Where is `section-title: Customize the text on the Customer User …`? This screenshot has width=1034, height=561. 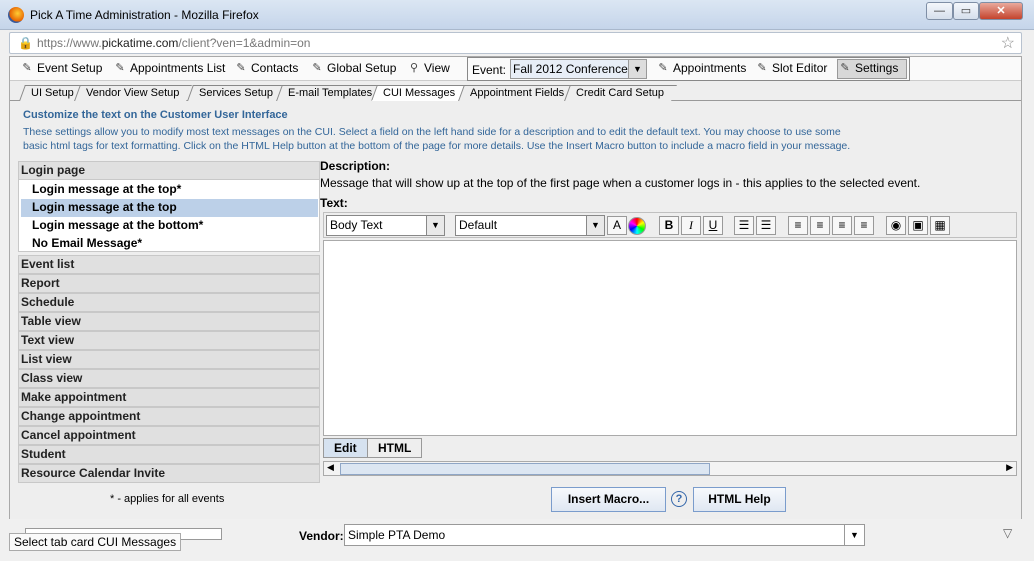 section-title: Customize the text on the Customer User … is located at coordinates (155, 115).